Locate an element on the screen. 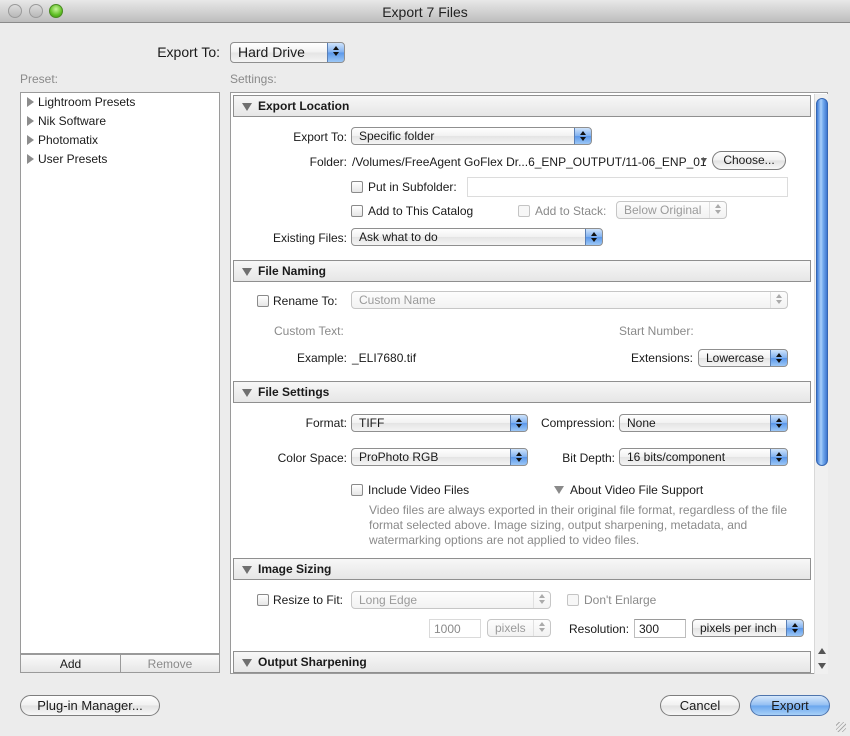  dropdown-value: Ask what to do is located at coordinates (398, 237).